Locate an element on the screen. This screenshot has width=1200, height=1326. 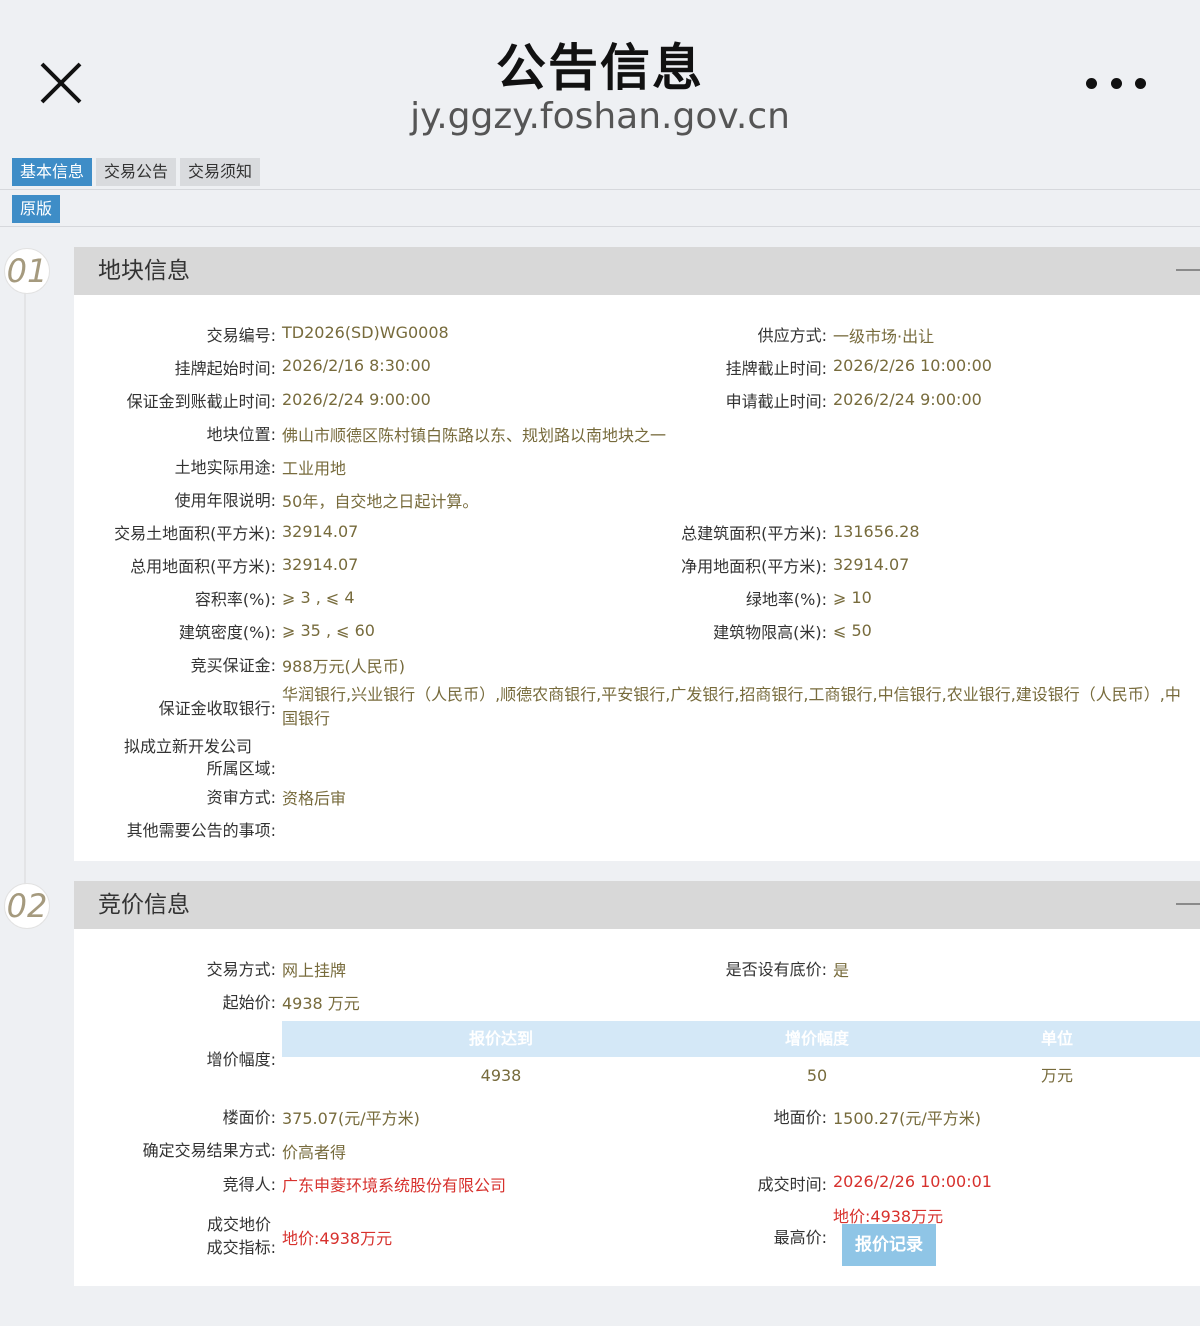
start-price-label: 起始价: is located at coordinates (249, 1002).